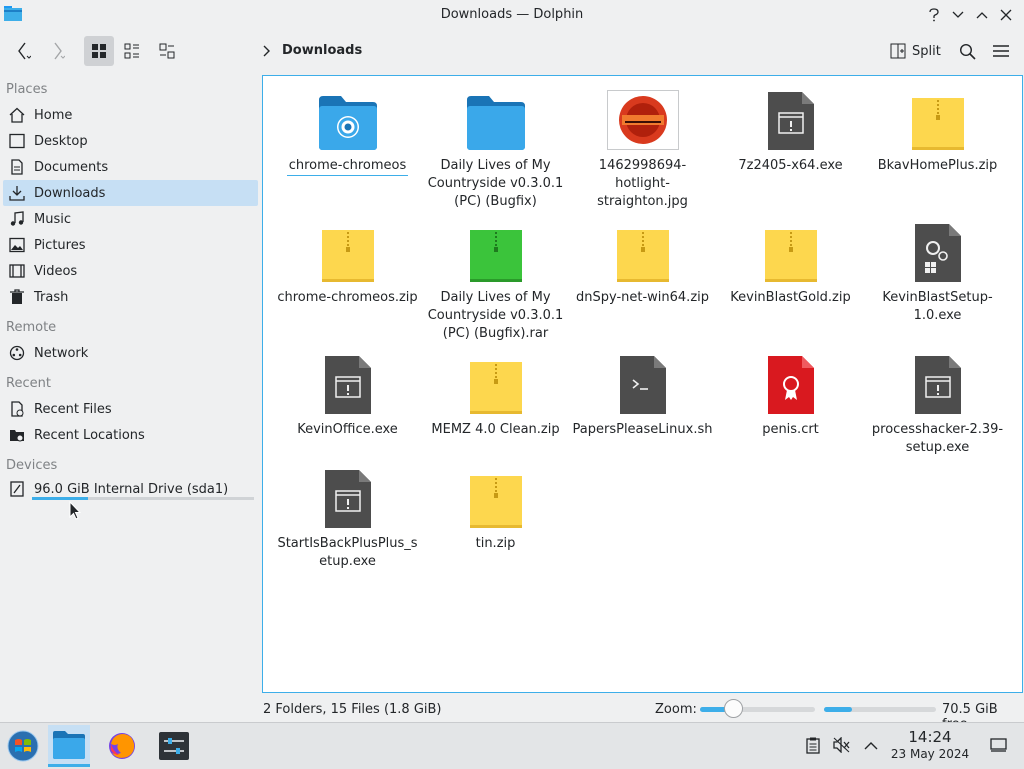 This screenshot has width=1024, height=769. Describe the element at coordinates (56, 271) in the screenshot. I see `sidebar-item-label: Videos` at that location.